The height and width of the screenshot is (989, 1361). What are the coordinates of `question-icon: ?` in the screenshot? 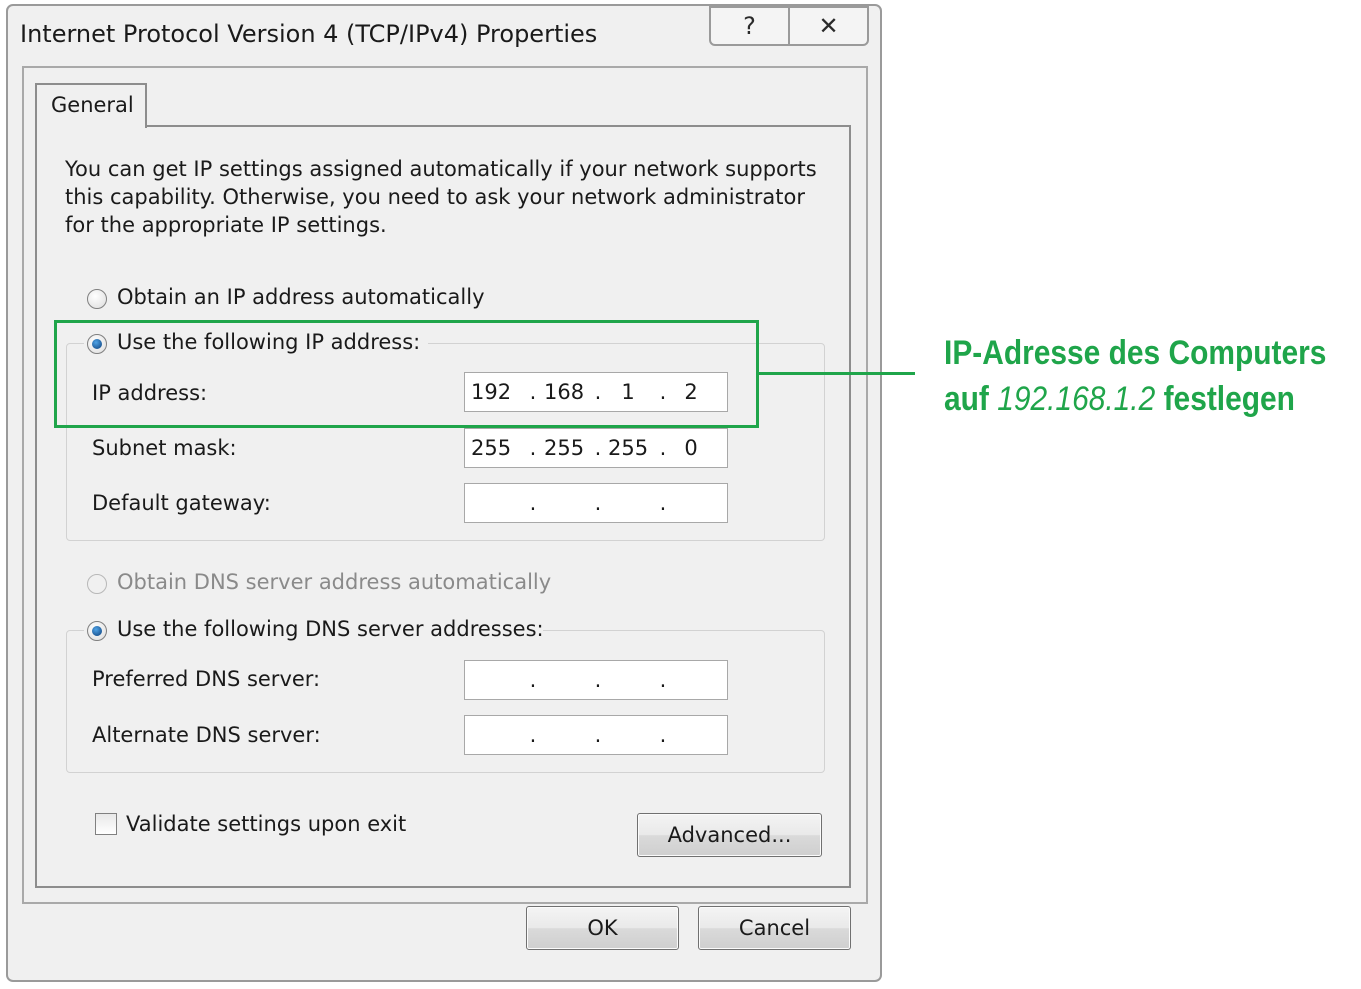 It's located at (749, 26).